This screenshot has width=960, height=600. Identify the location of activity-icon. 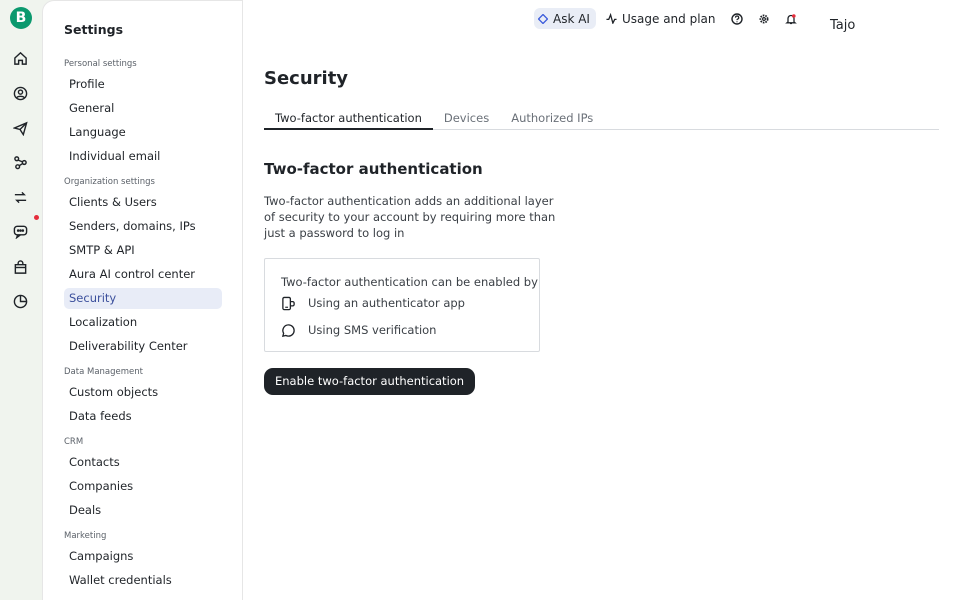
(611, 18).